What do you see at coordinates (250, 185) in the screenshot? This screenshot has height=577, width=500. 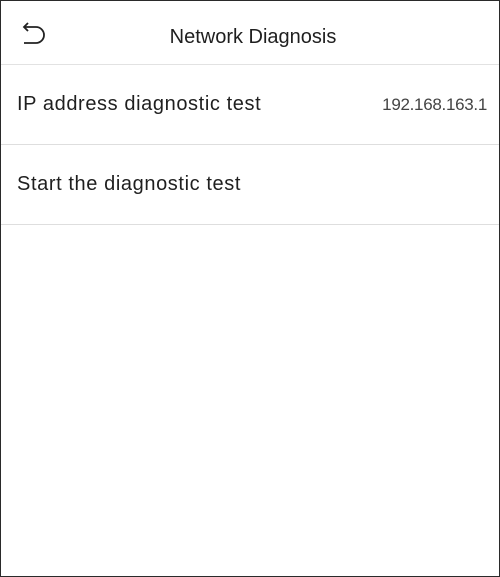 I see `menu-item-start-diagnostic-test: Start the diagnostic test` at bounding box center [250, 185].